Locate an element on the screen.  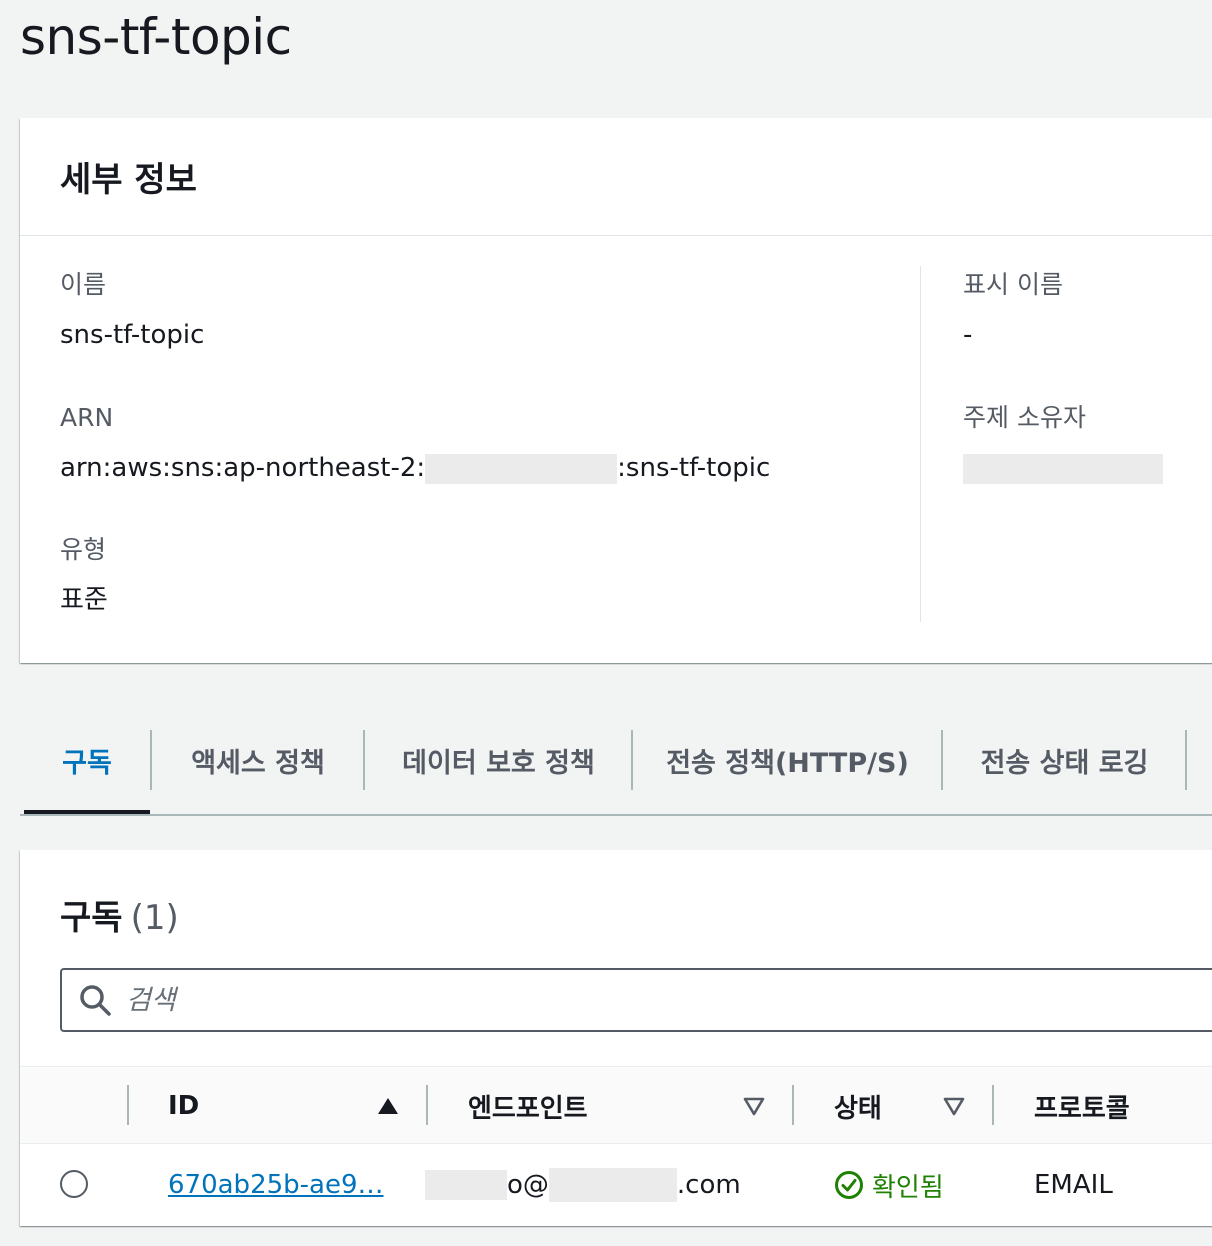
search-input is located at coordinates (576, 1000).